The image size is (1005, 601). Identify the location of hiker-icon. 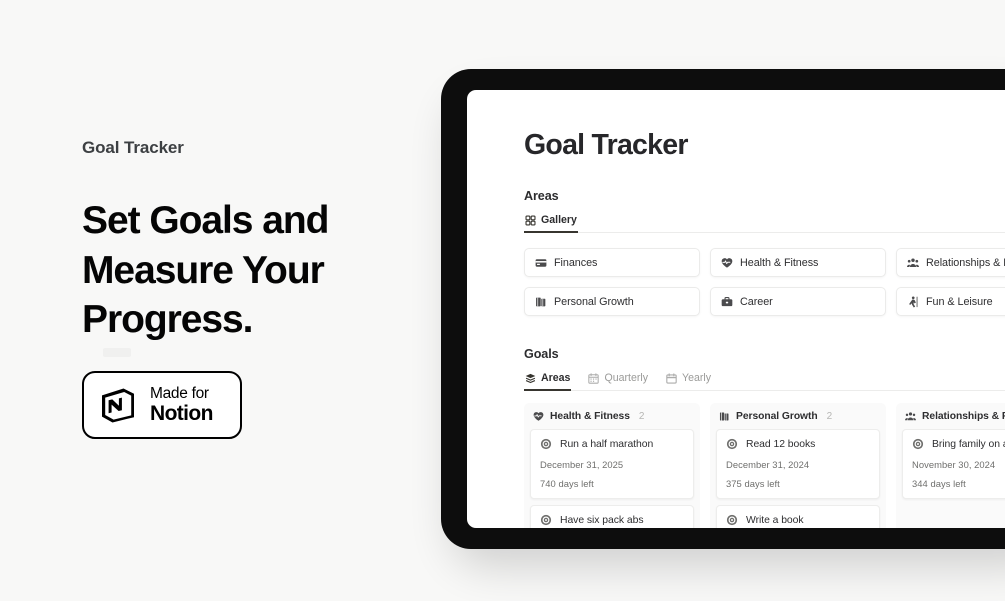
(913, 302).